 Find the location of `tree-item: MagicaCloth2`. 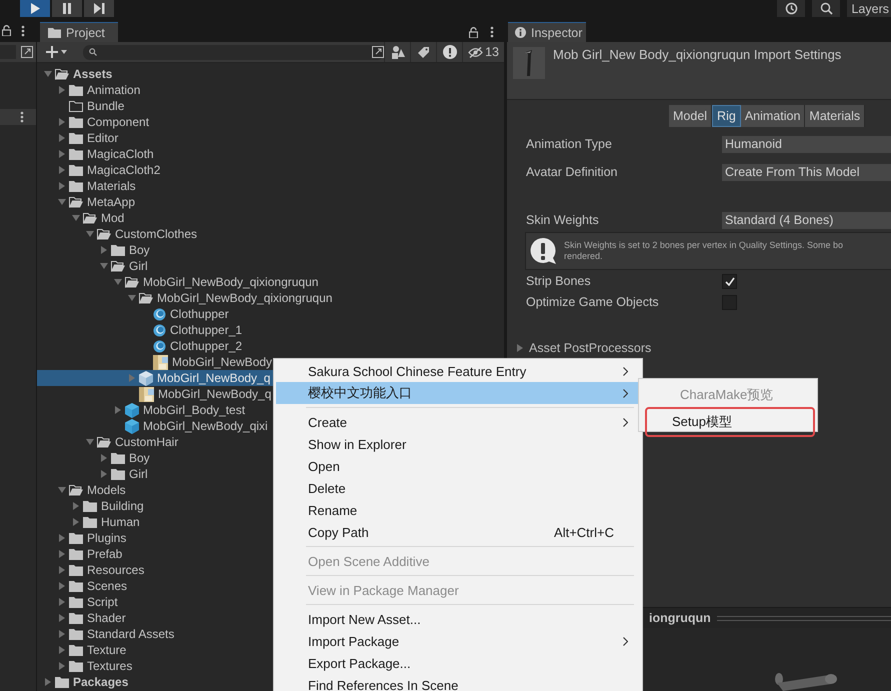

tree-item: MagicaCloth2 is located at coordinates (270, 170).